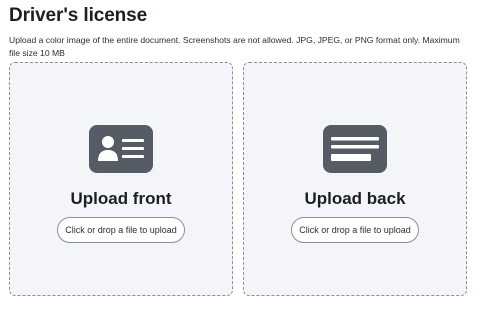 Image resolution: width=485 pixels, height=310 pixels. Describe the element at coordinates (78, 15) in the screenshot. I see `page-title: Driver's license` at that location.